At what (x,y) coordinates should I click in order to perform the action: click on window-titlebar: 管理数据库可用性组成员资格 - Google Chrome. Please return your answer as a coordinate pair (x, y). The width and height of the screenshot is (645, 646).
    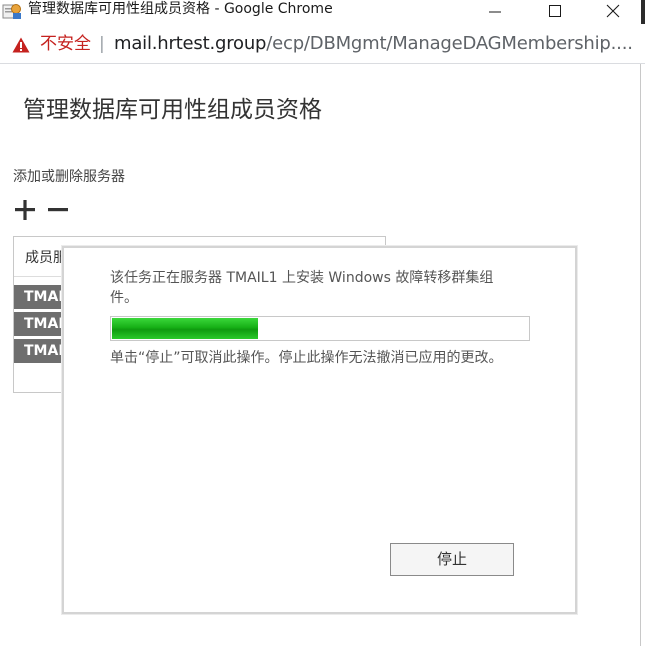
    Looking at the image, I should click on (322, 12).